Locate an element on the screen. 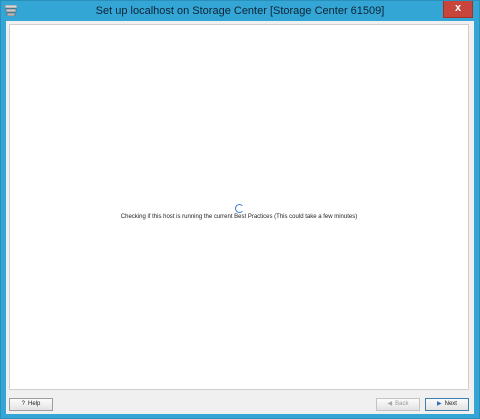  next-button-label: Next is located at coordinates (450, 404).